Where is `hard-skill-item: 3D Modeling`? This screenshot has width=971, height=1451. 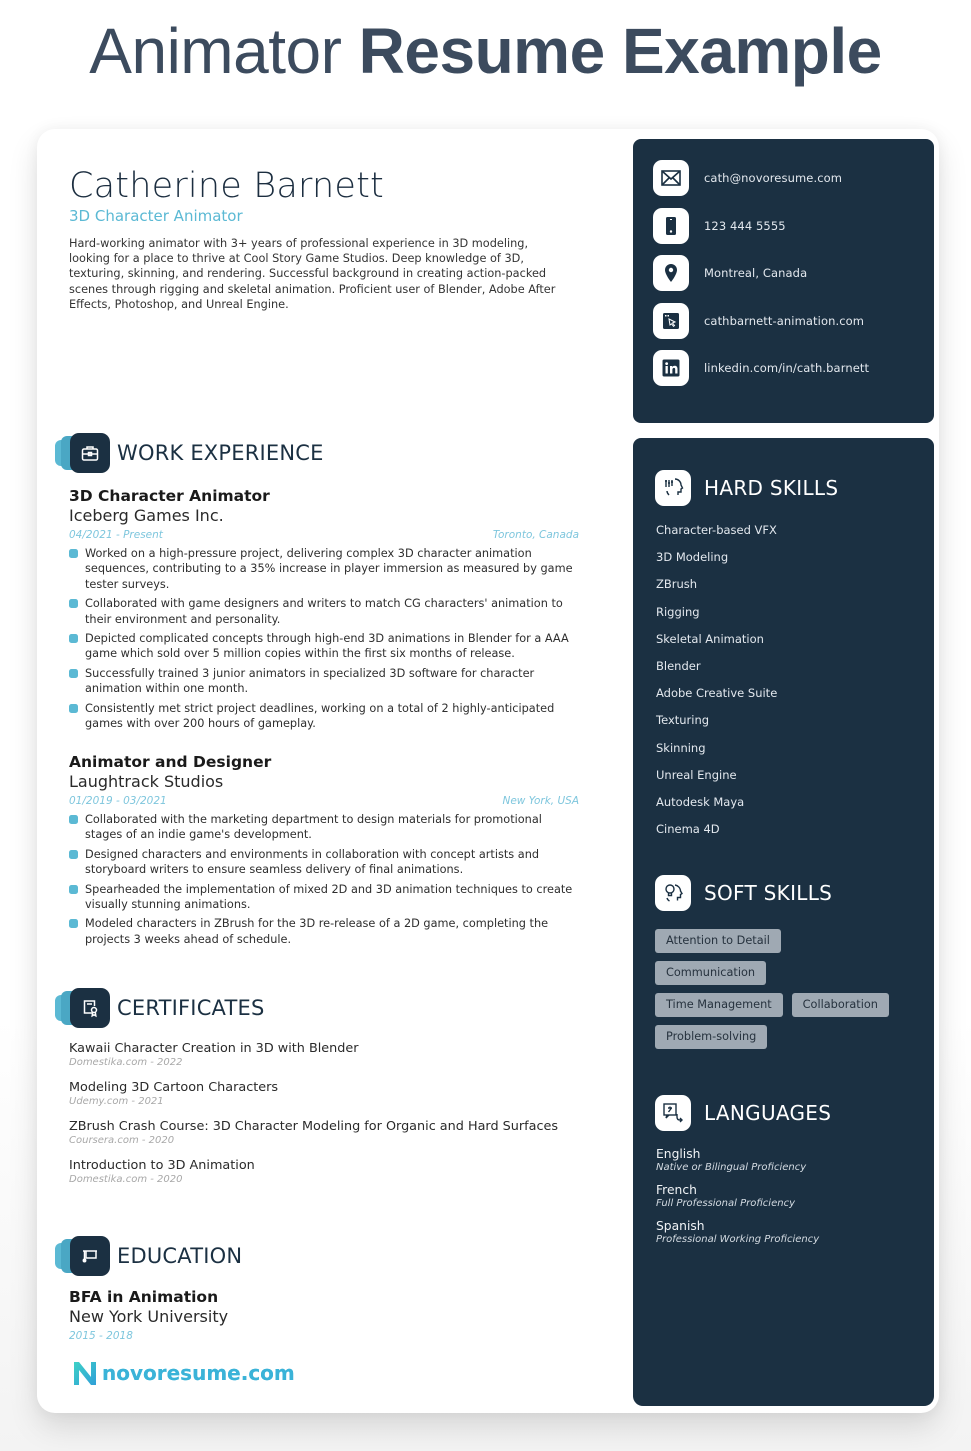
hard-skill-item: 3D Modeling is located at coordinates (692, 557).